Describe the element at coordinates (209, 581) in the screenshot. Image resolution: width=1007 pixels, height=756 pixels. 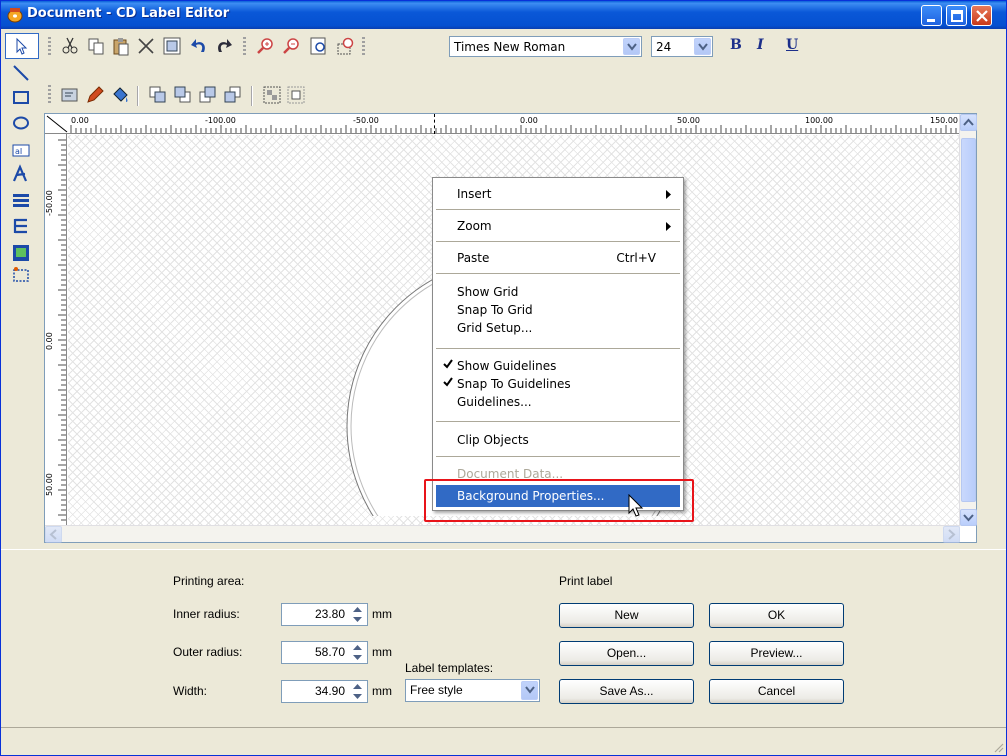
I see `printing-area-heading: Printing area:` at that location.